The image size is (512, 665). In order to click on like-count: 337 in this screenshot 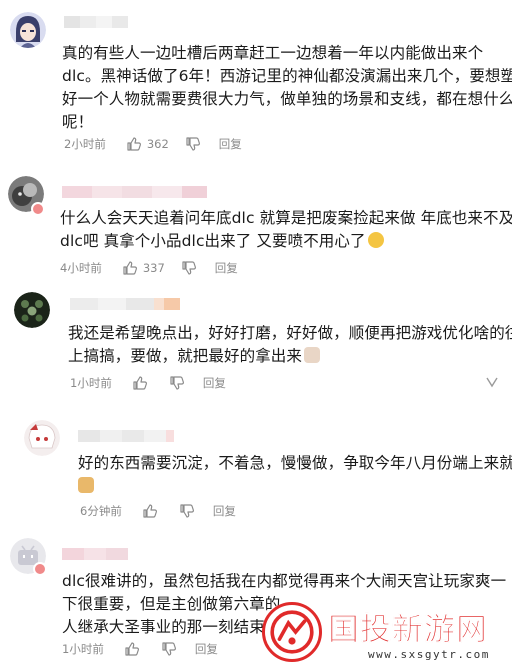, I will do `click(153, 268)`.